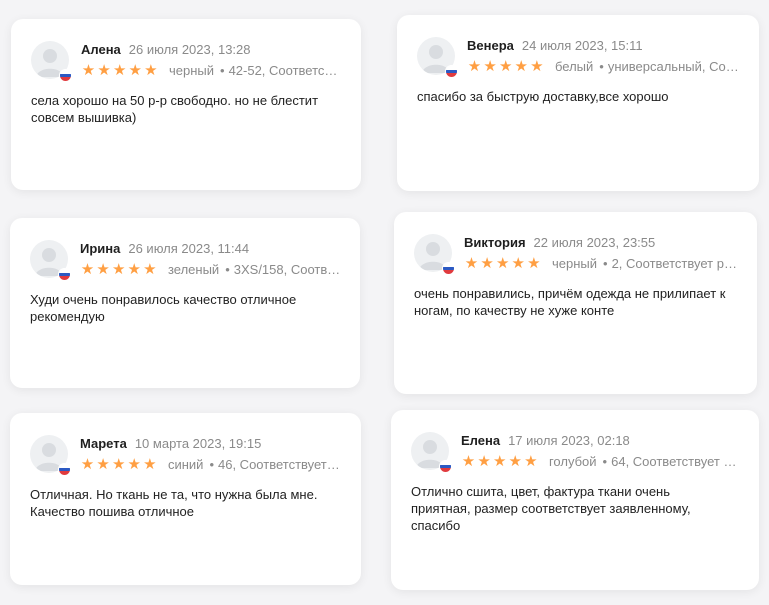  Describe the element at coordinates (481, 440) in the screenshot. I see `review-author: Елена` at that location.